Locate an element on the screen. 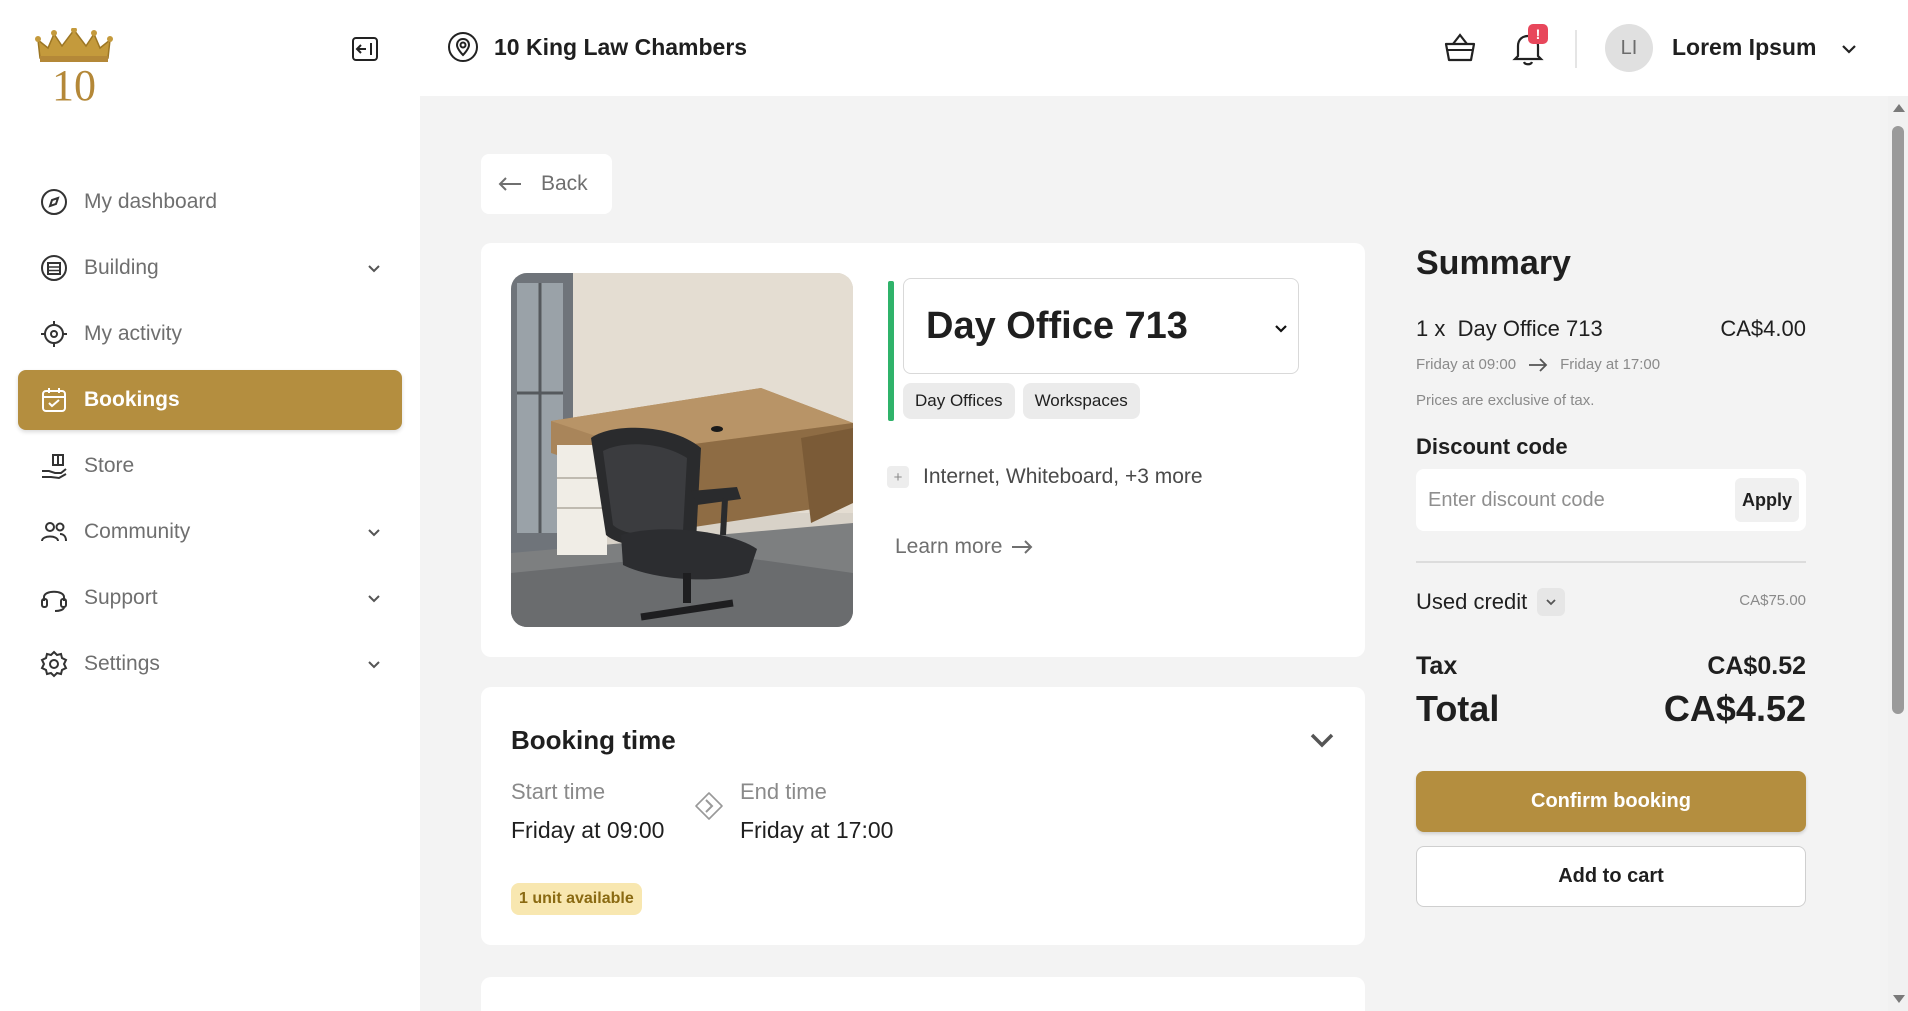  booking-time-title: Booking time is located at coordinates (593, 740).